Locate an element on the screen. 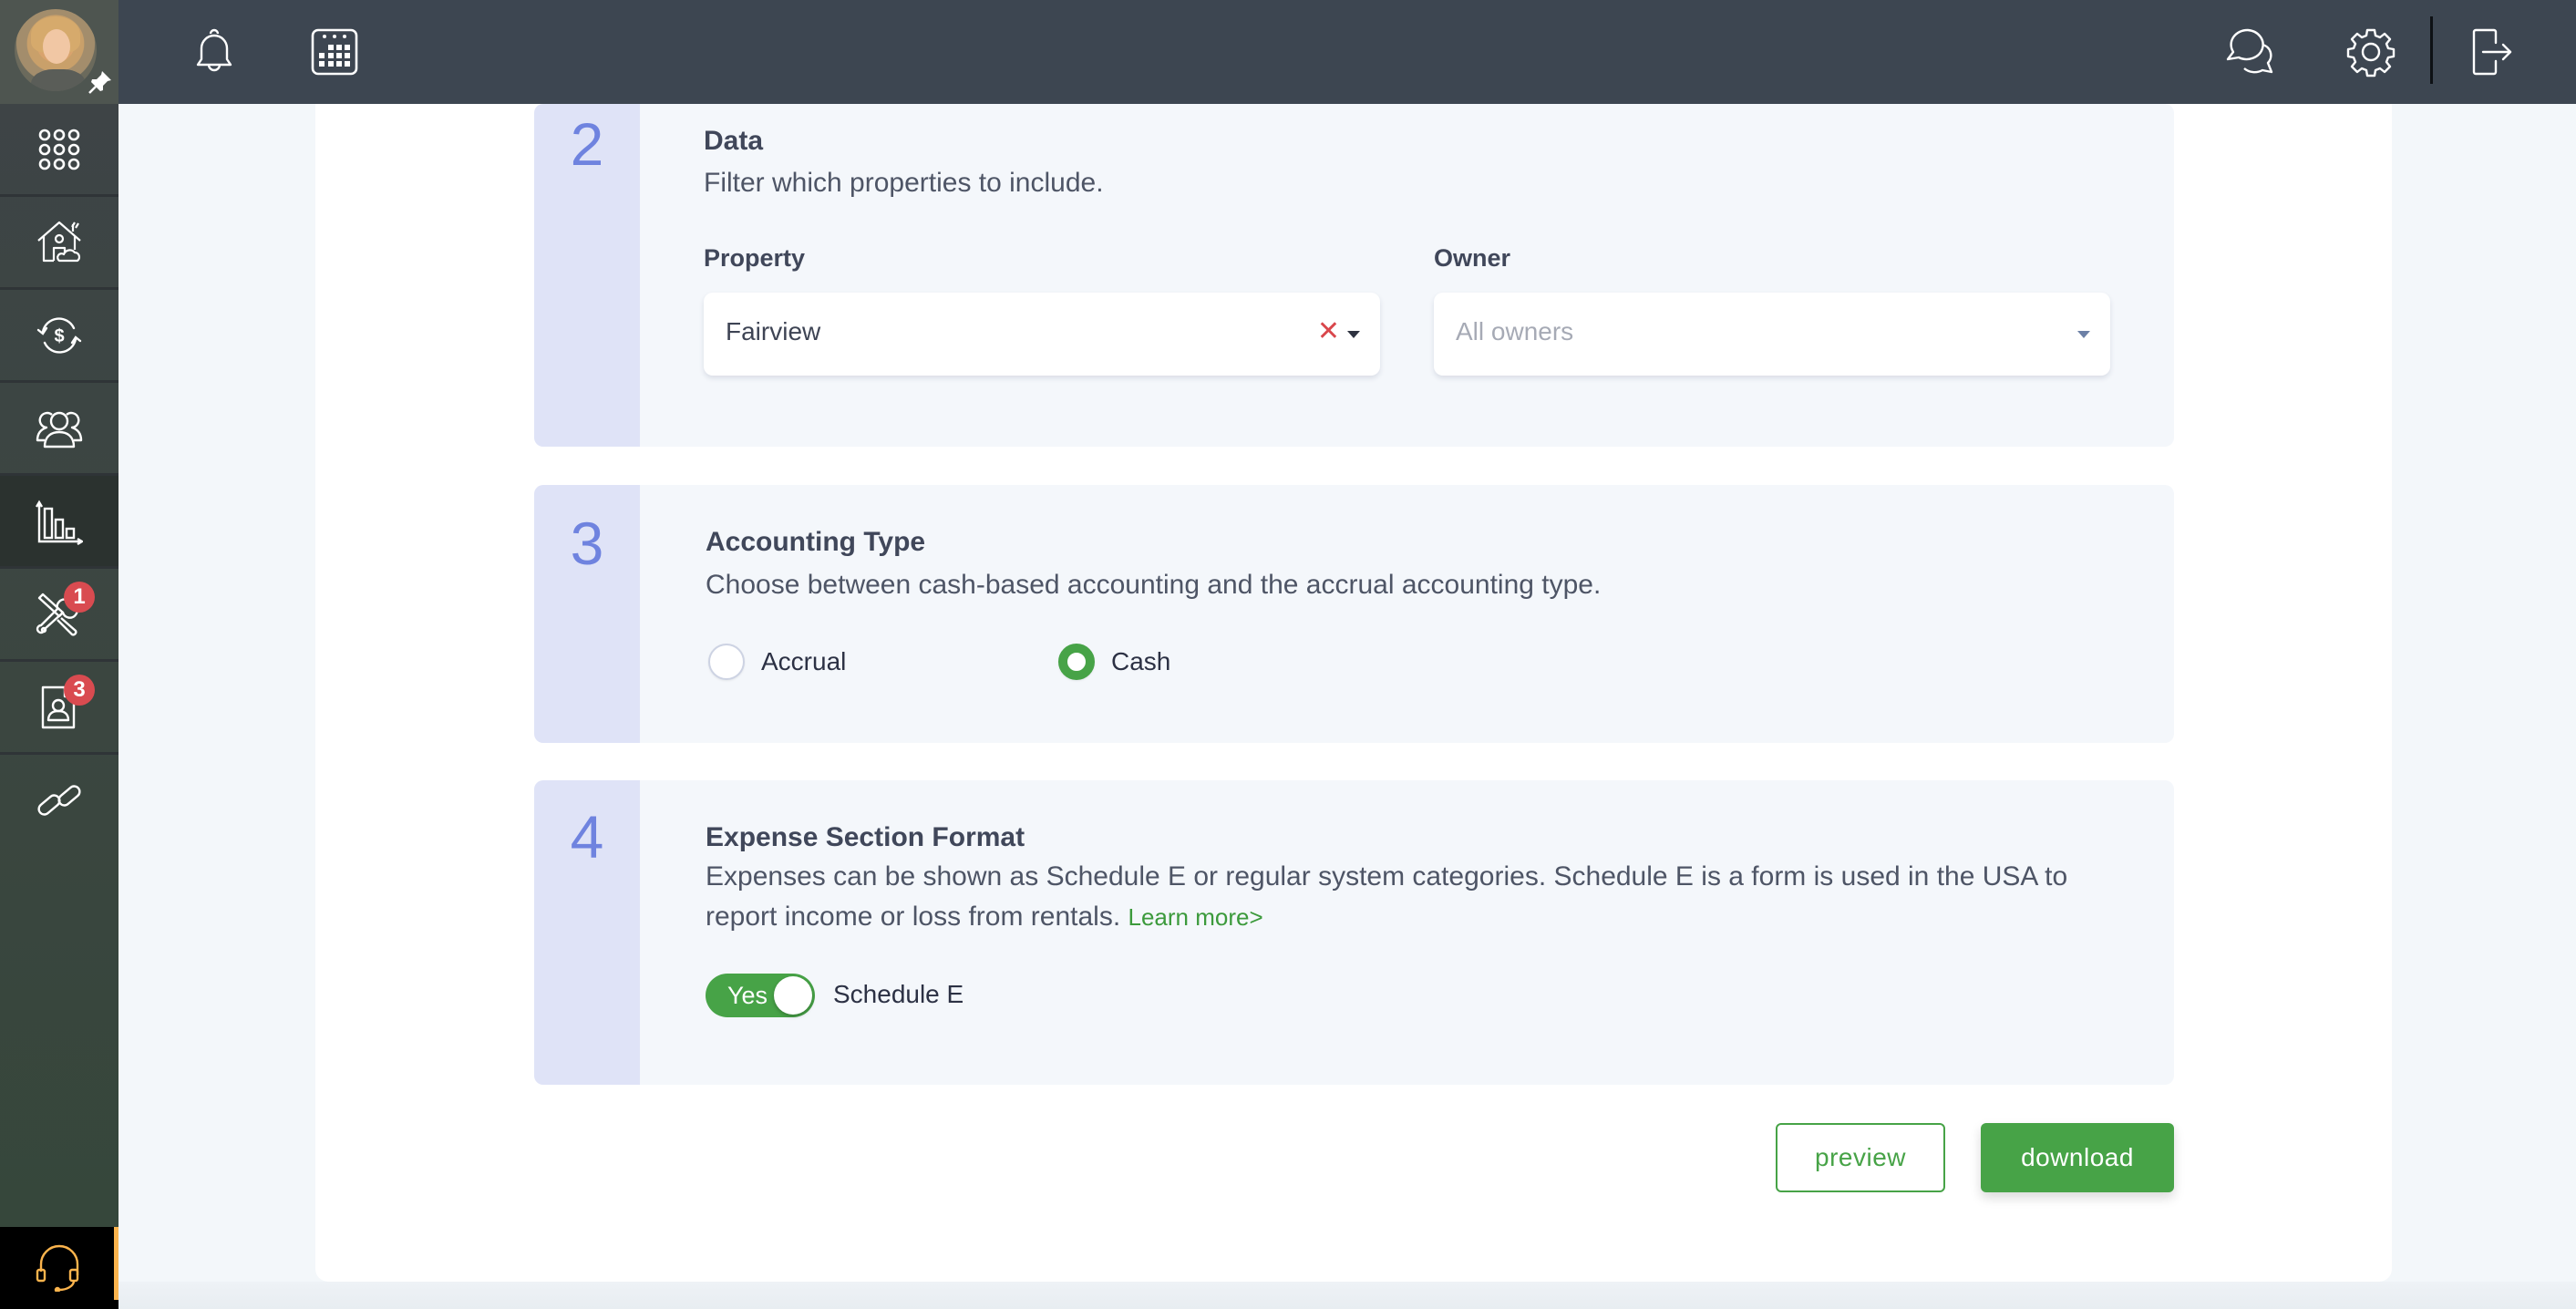  clear-icon: ✕ is located at coordinates (1328, 331).